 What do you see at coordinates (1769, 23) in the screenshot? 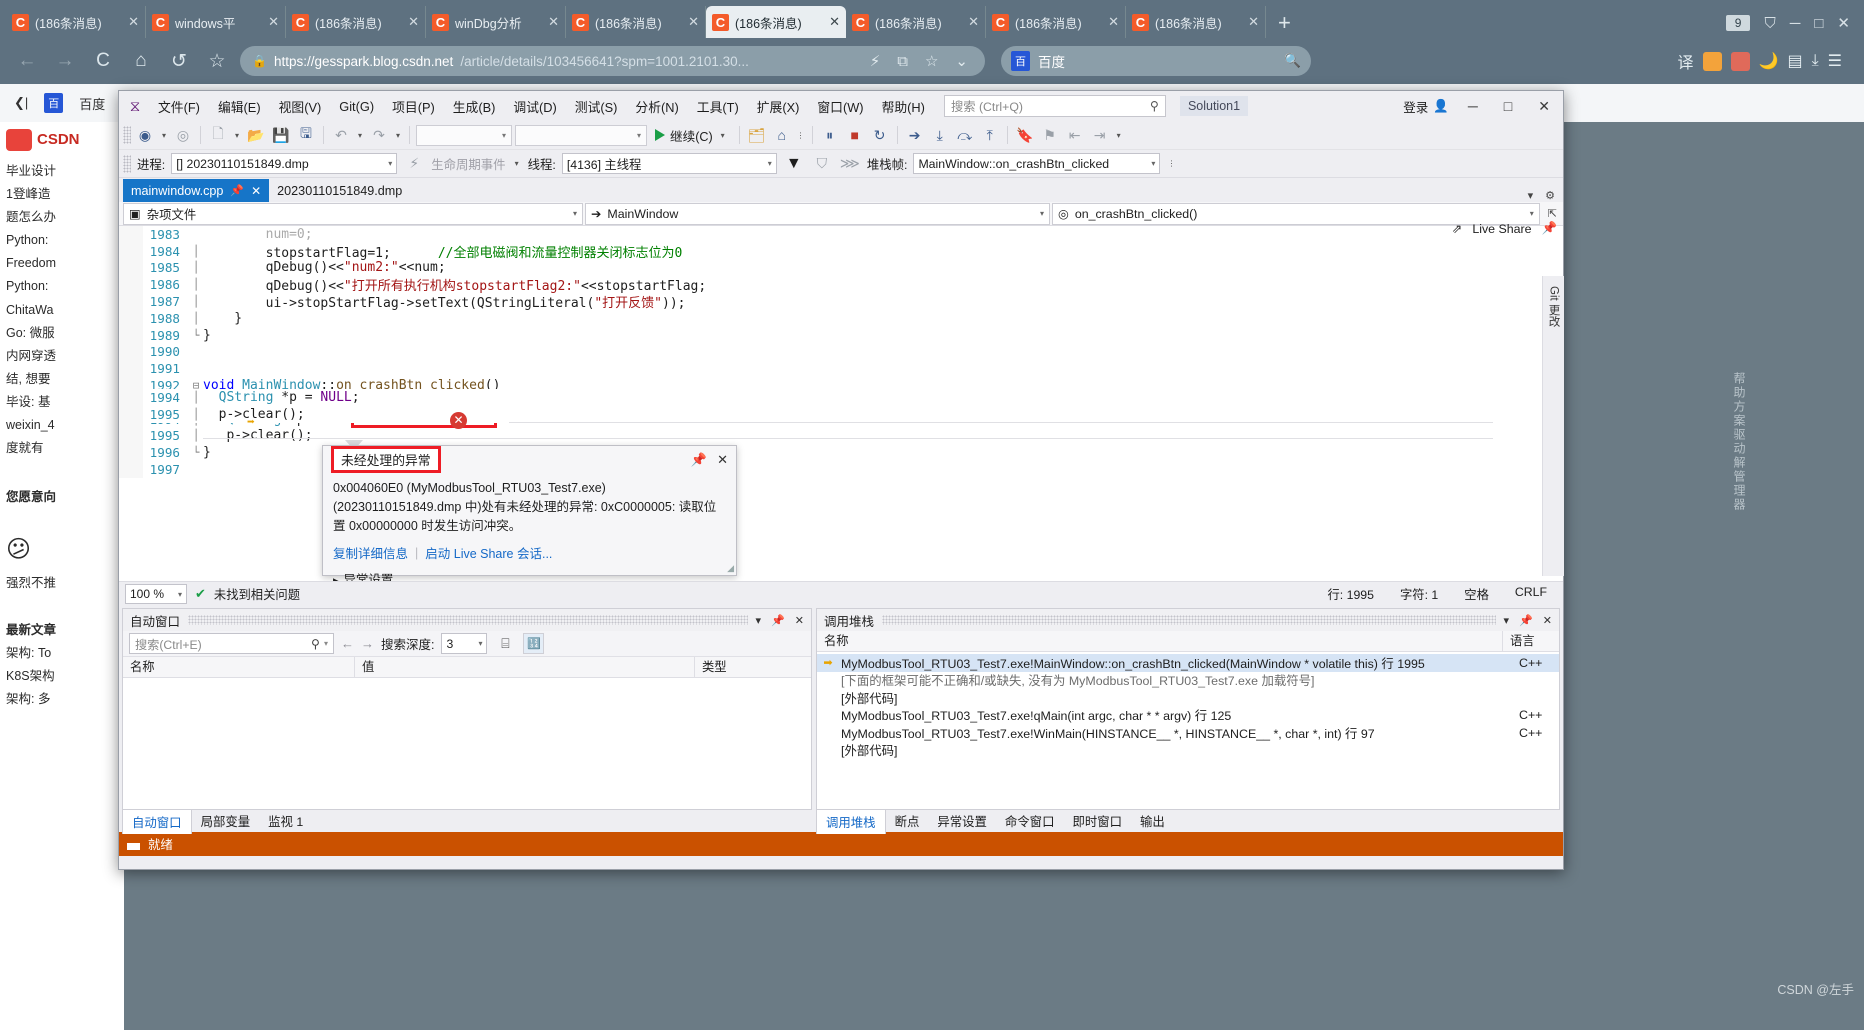
I see `collections-icon: ⛉` at bounding box center [1769, 23].